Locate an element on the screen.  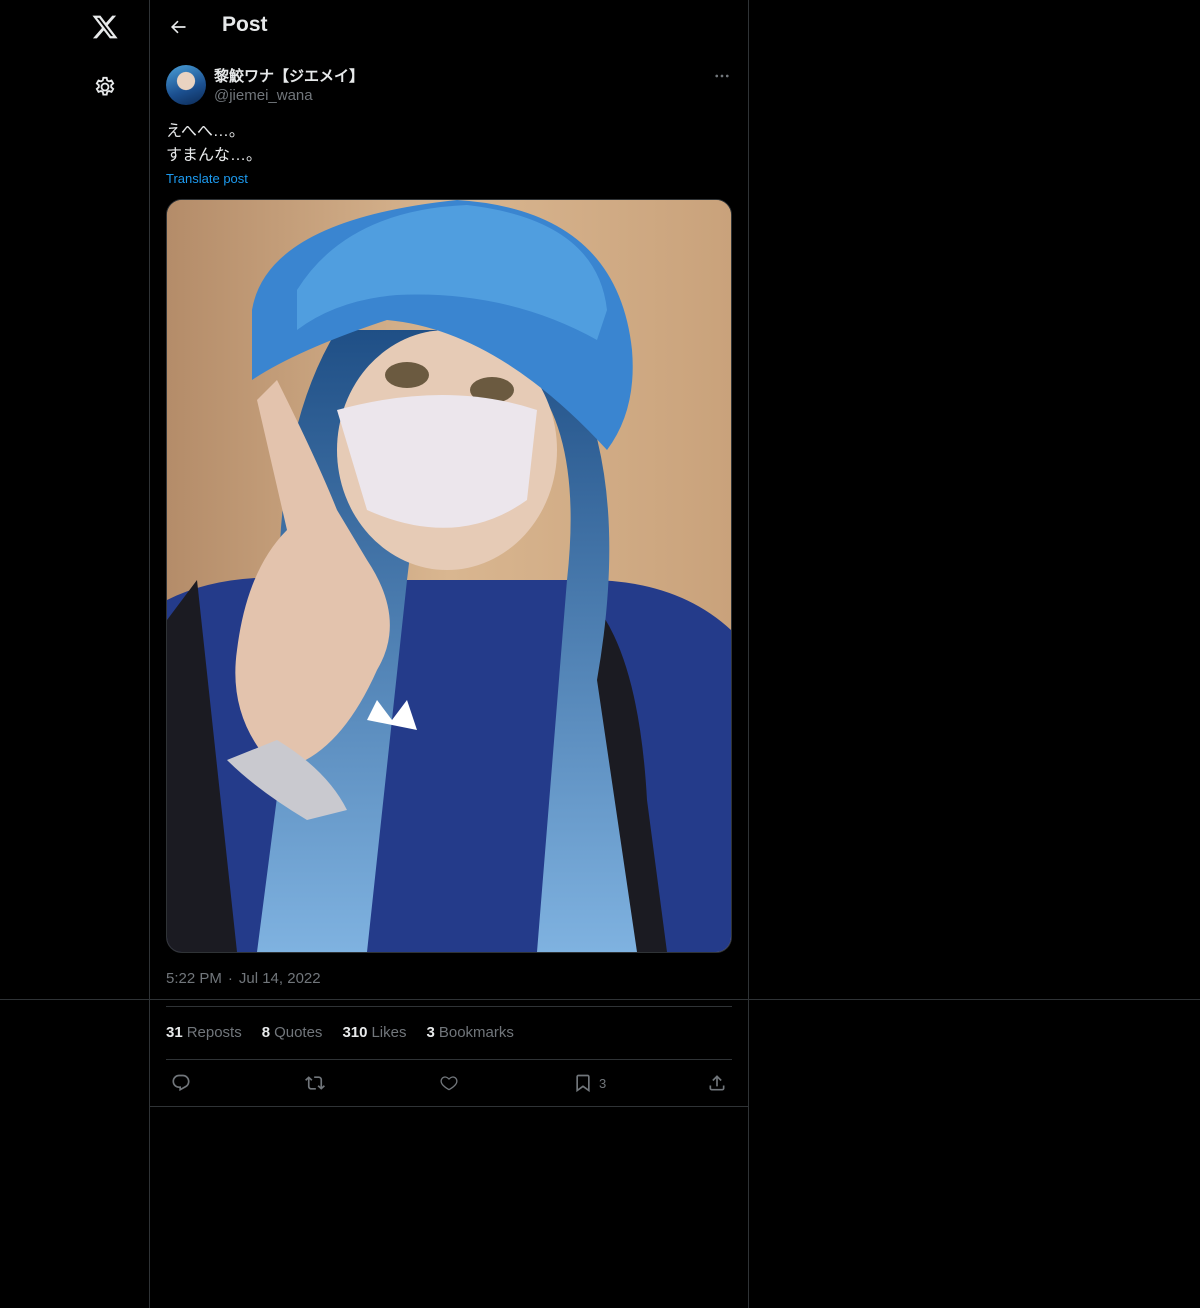
quotes-count: 8 is located at coordinates (266, 1032).